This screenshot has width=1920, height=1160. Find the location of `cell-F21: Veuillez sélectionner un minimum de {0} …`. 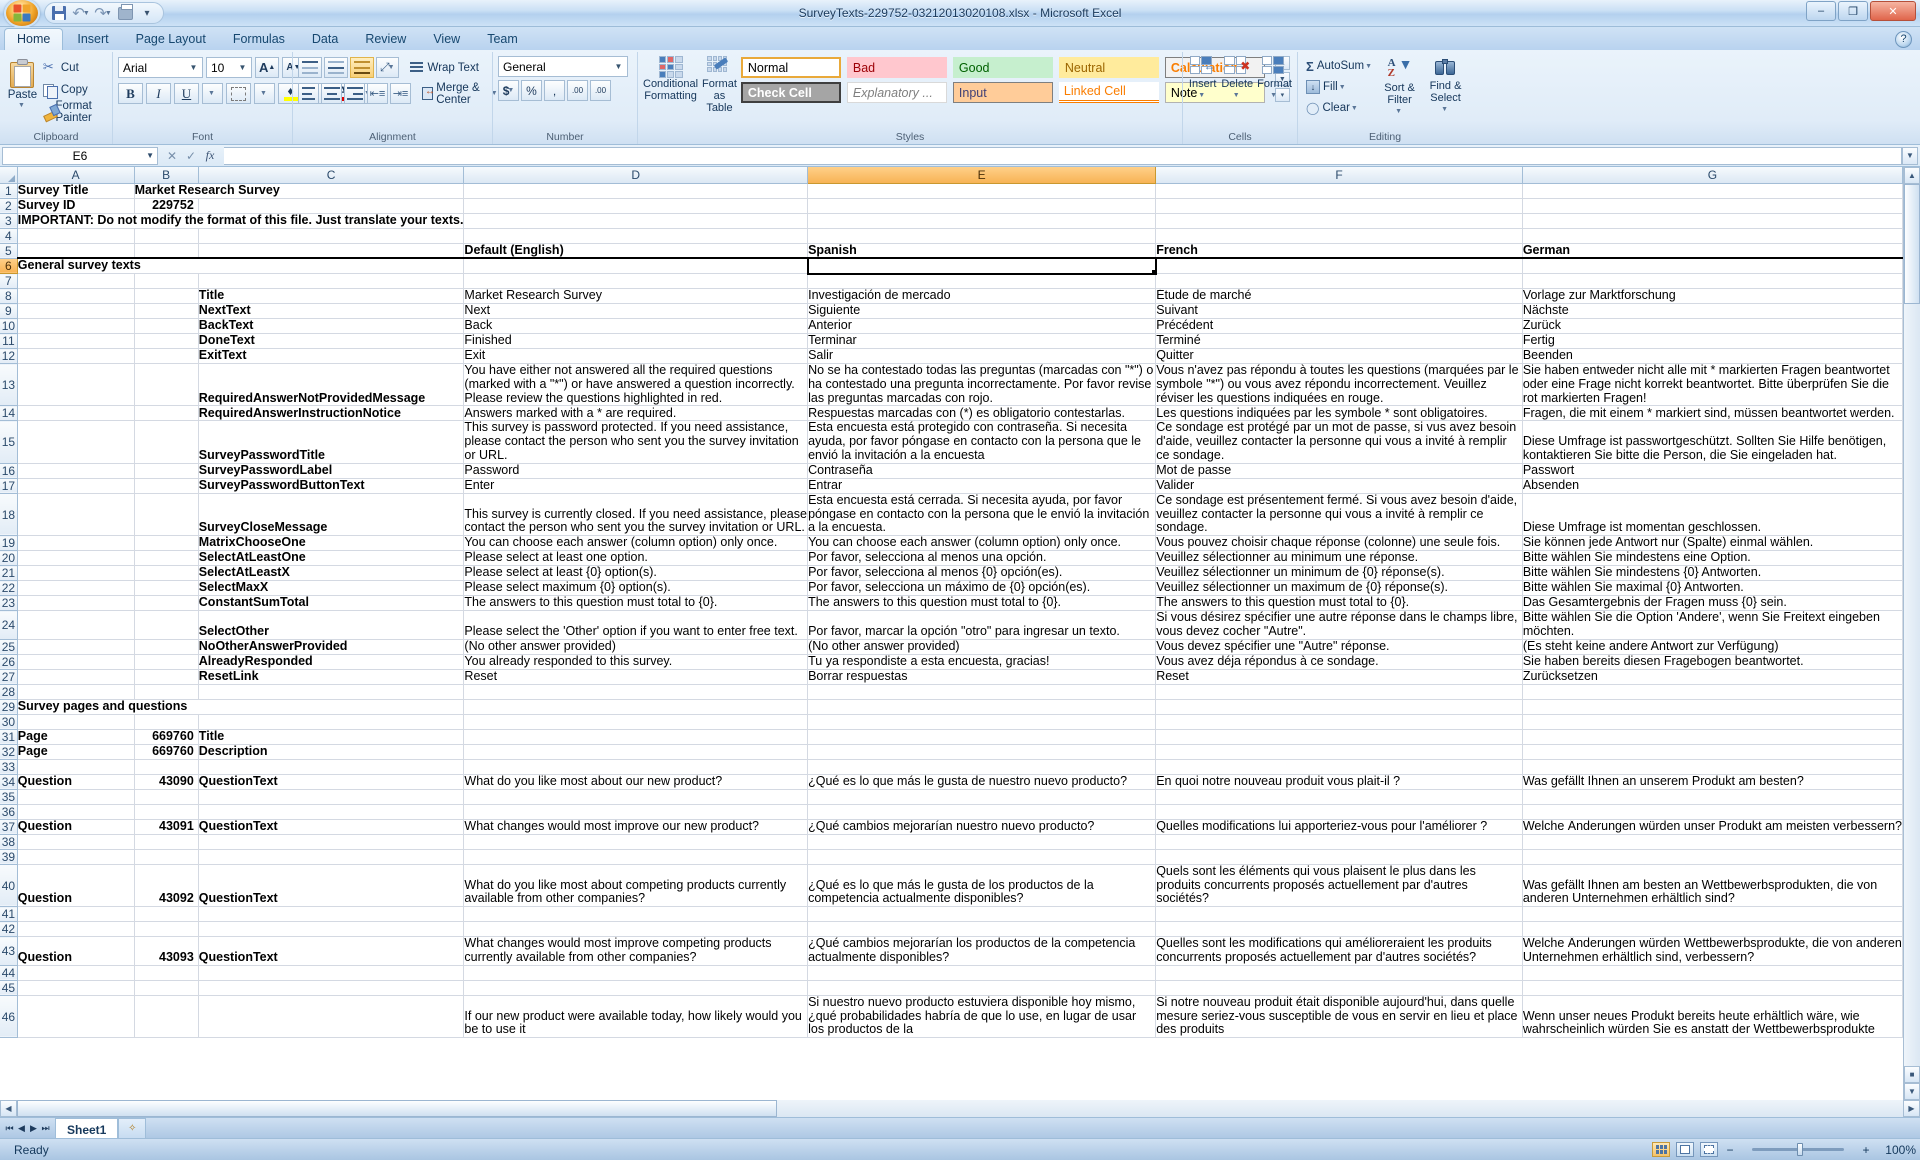

cell-F21: Veuillez sélectionner un minimum de {0} … is located at coordinates (1339, 573).